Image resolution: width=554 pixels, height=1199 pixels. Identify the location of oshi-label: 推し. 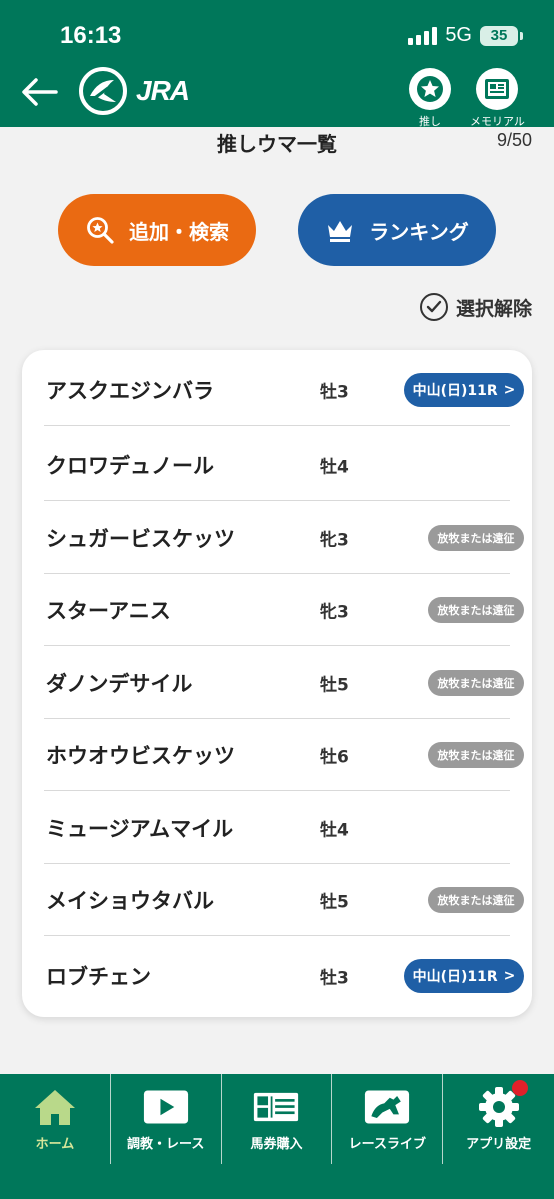
(430, 121).